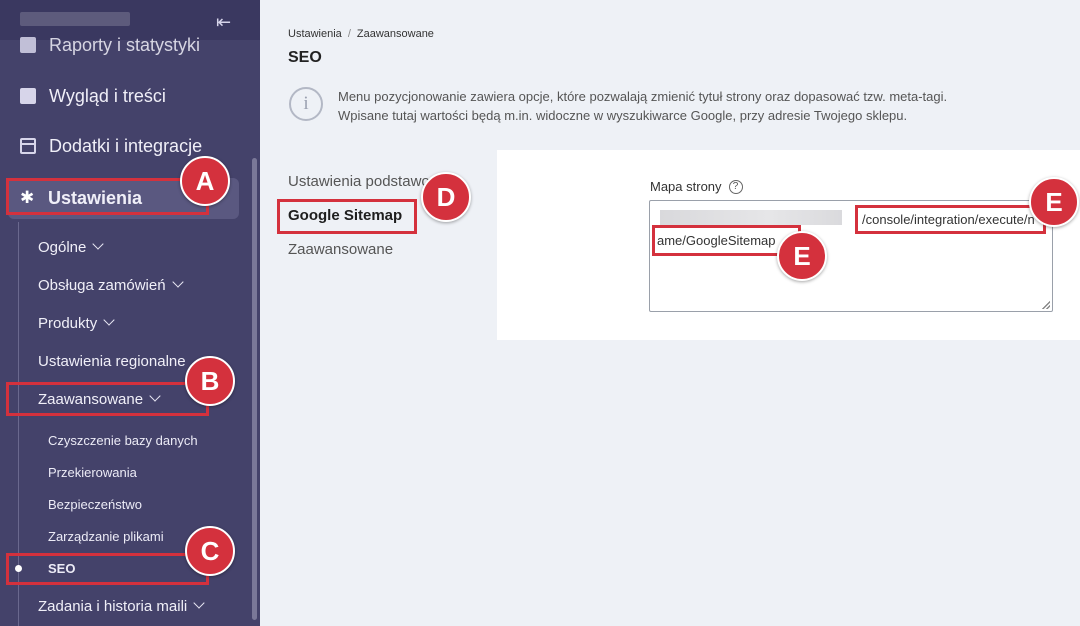  I want to click on annotation-badge-c: C, so click(210, 551).